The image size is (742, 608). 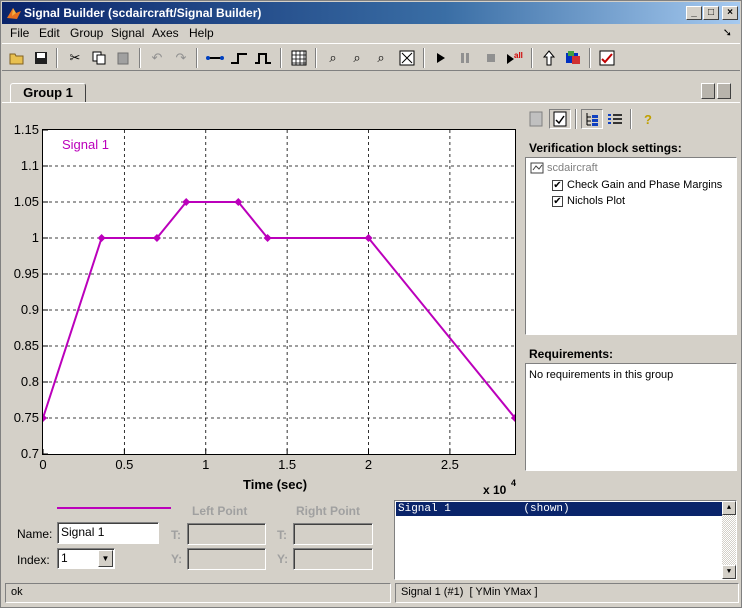 I want to click on verification-settings-title: Verification block settings:, so click(x=605, y=148).